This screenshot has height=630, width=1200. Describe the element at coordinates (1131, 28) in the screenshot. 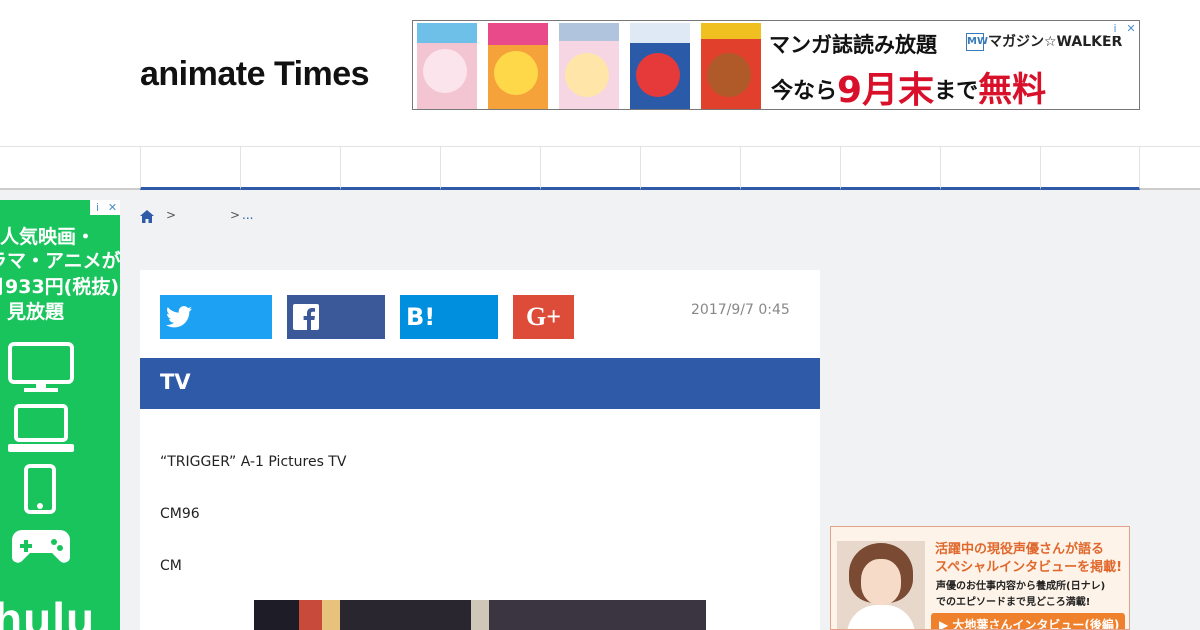

I see `ad-close-icon: ✕` at that location.